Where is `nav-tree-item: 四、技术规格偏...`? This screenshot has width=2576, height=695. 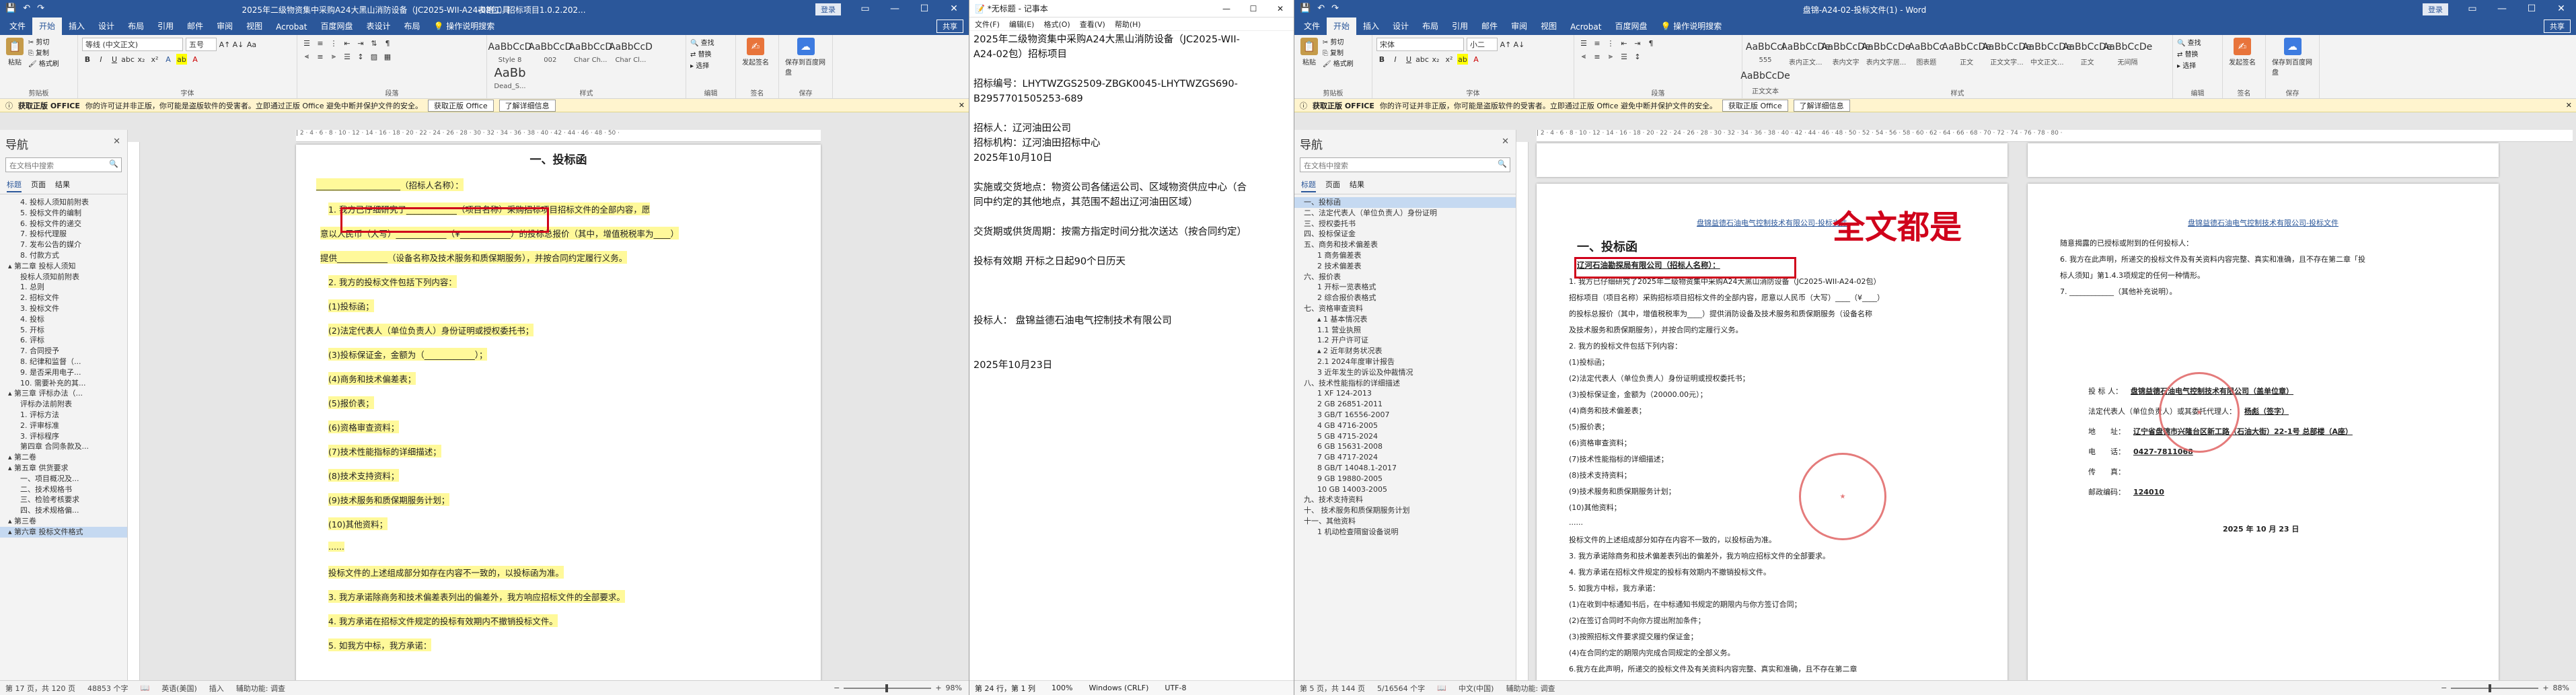
nav-tree-item: 四、技术规格偏... is located at coordinates (63, 511).